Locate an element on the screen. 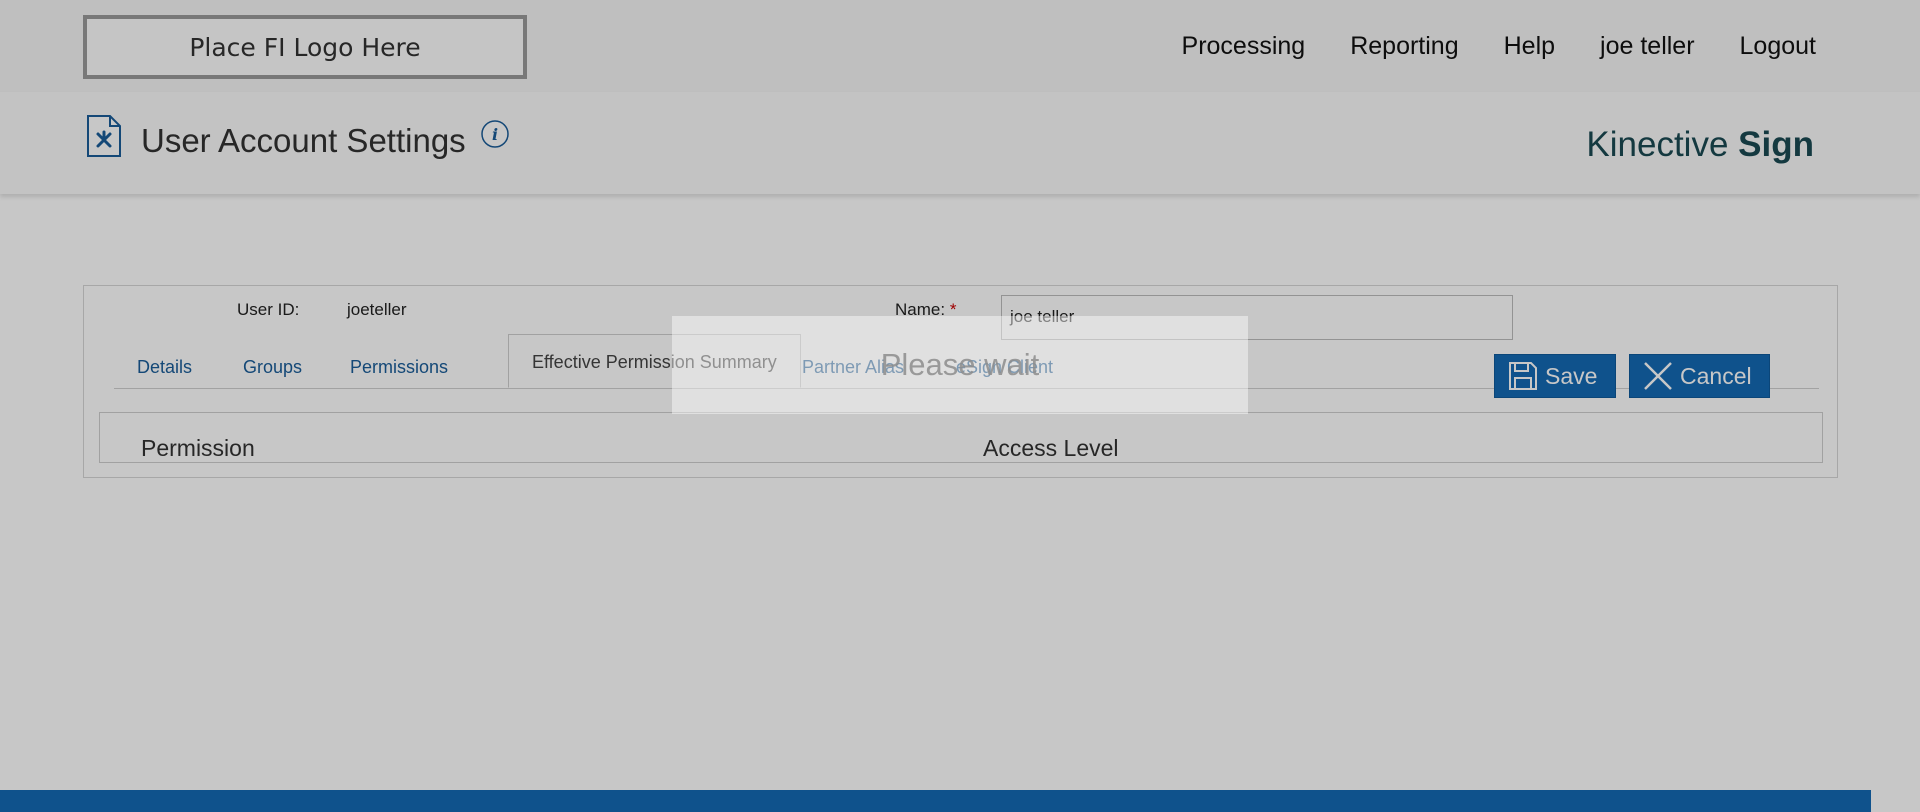 The height and width of the screenshot is (812, 1920). please-wait-dialog: Please wait is located at coordinates (960, 365).